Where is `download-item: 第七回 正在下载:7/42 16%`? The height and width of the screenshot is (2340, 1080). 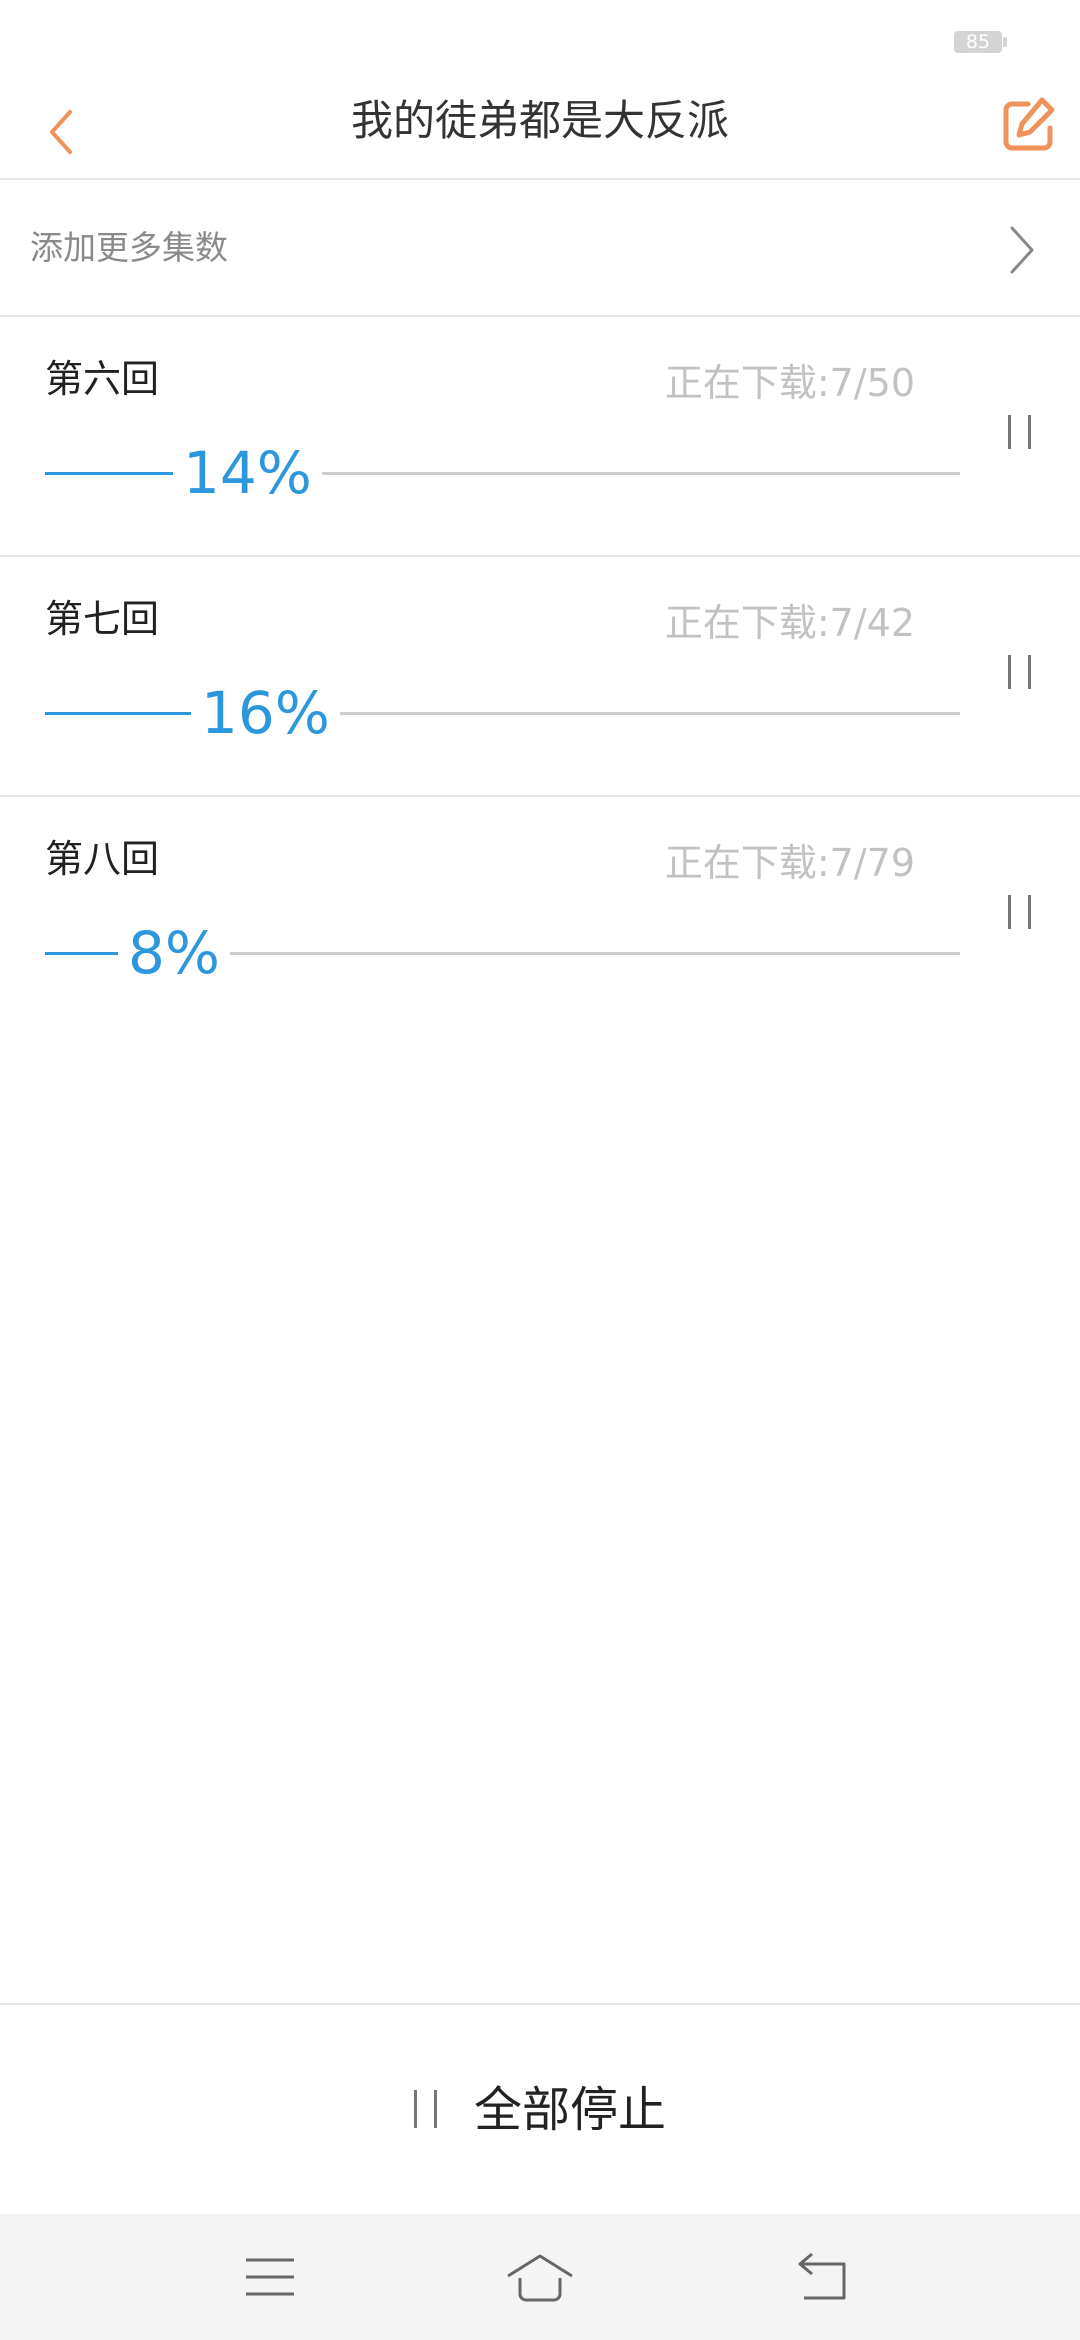
download-item: 第七回 正在下载:7/42 16% is located at coordinates (540, 677).